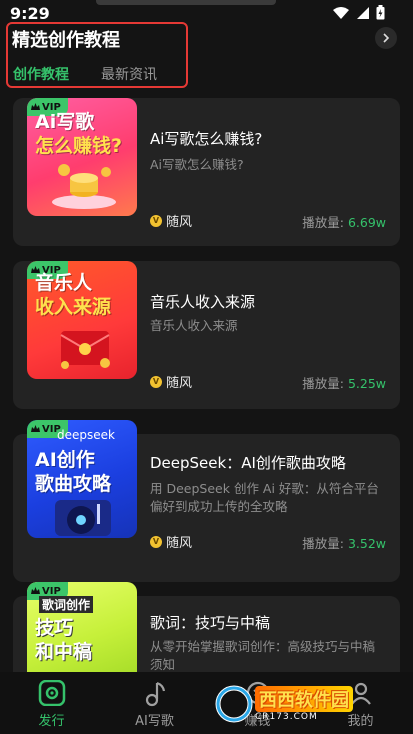  What do you see at coordinates (82, 320) in the screenshot?
I see `card-thumbnail: VIP 音乐人 收入来源` at bounding box center [82, 320].